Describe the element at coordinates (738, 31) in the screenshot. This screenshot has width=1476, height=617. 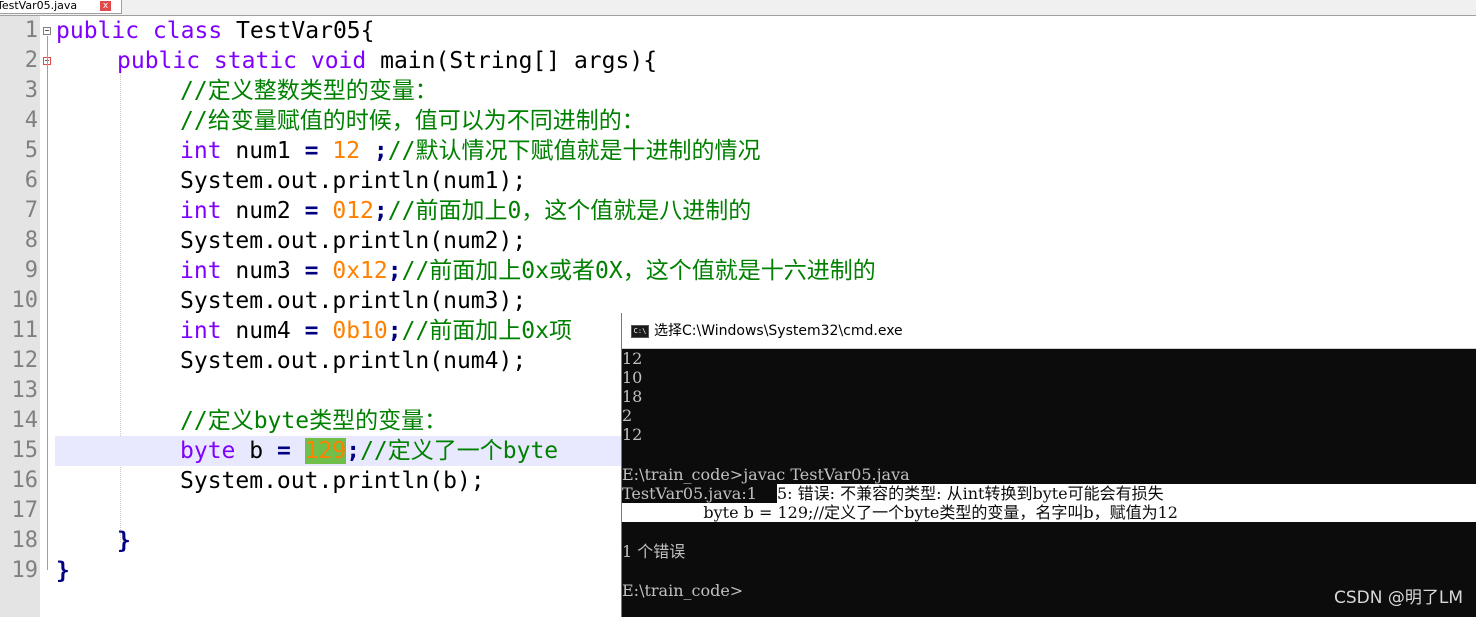
I see `code-line-1: 1 public class TestVar05{` at that location.